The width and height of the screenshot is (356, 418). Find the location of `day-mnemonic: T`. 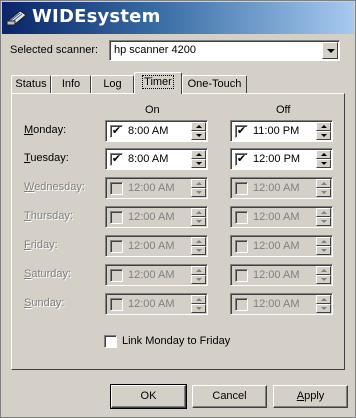

day-mnemonic: T is located at coordinates (27, 216).